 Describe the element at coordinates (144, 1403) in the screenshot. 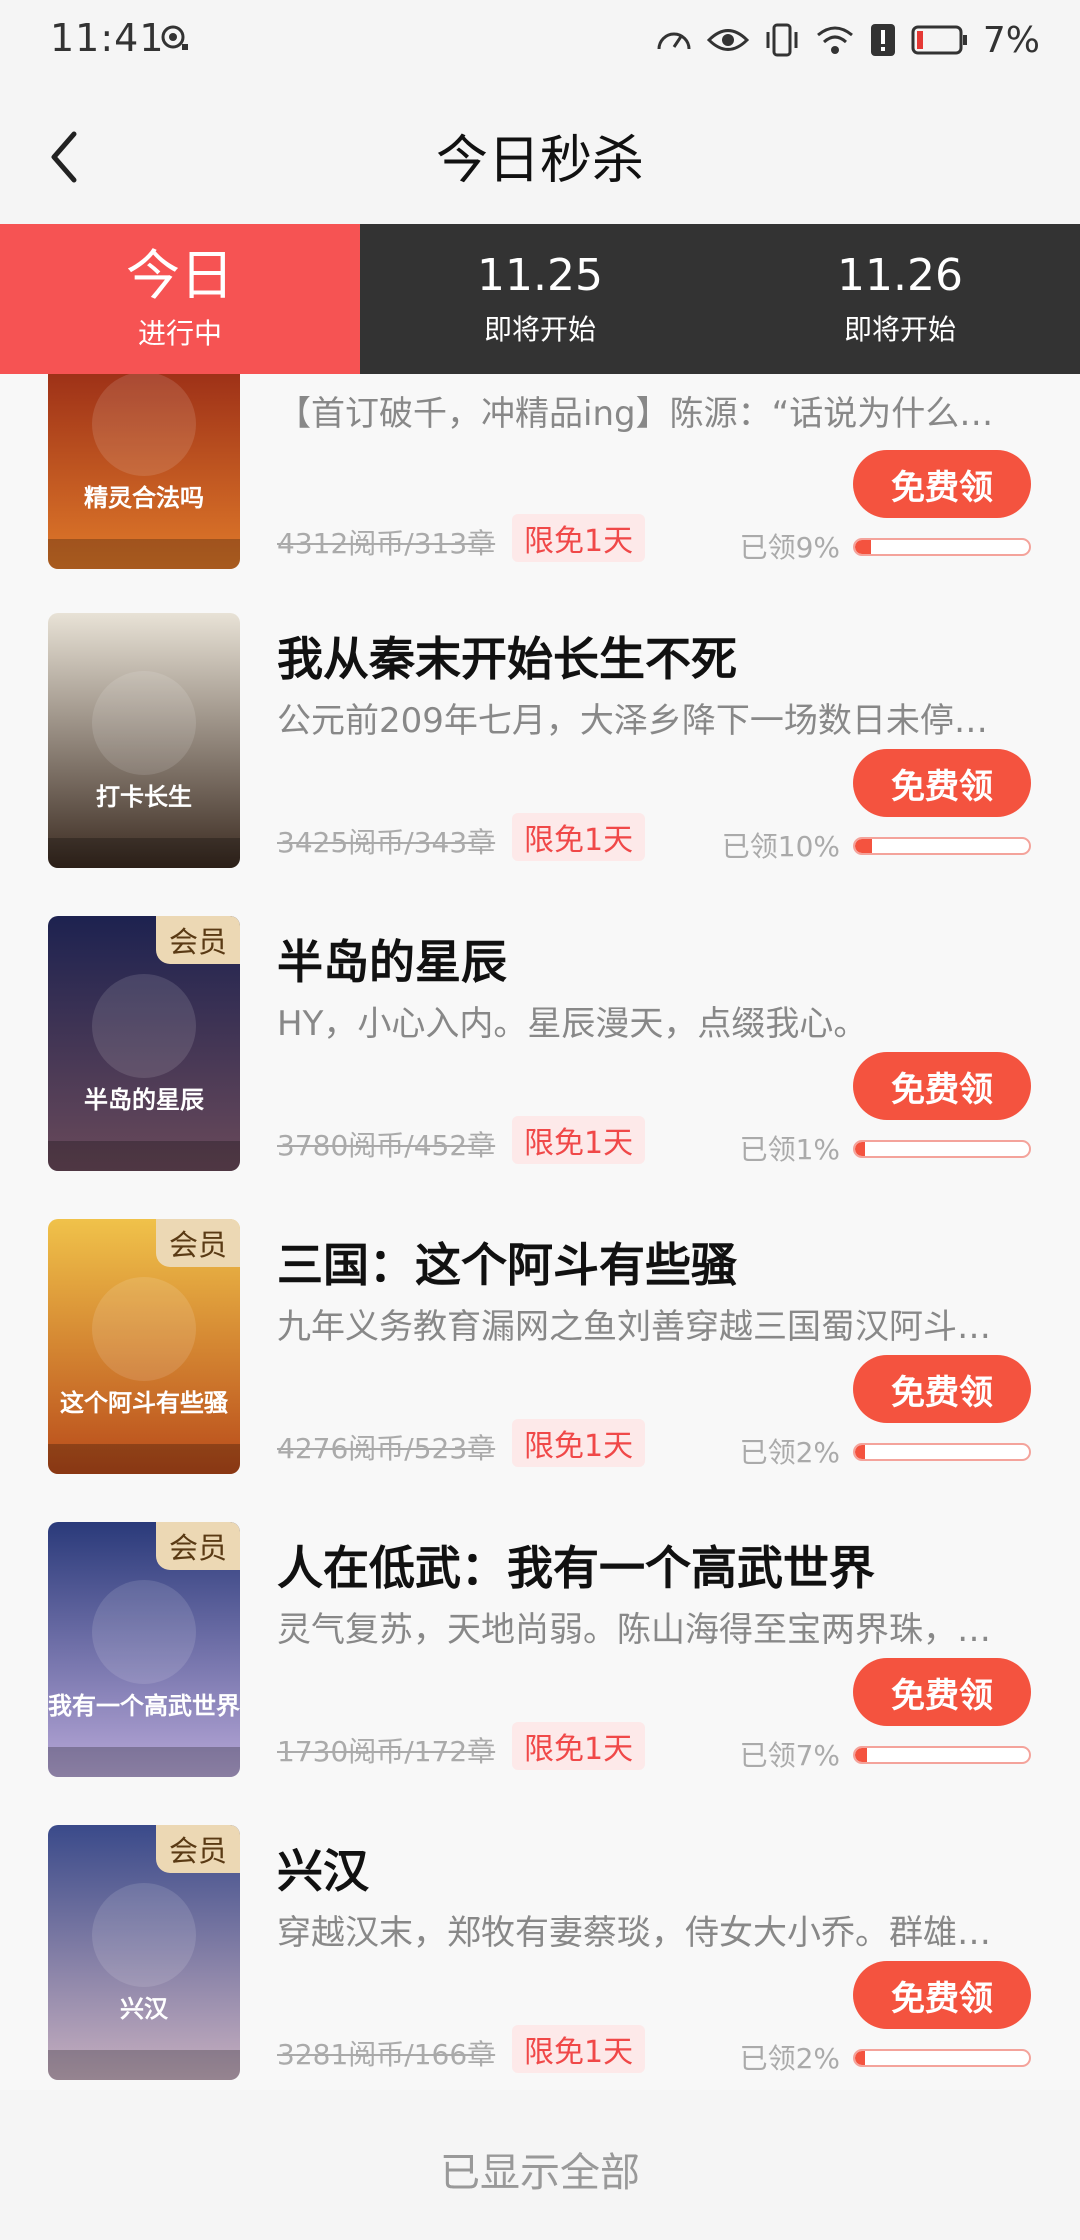

I see `cover-title-text: 这个阿斗有些骚` at that location.